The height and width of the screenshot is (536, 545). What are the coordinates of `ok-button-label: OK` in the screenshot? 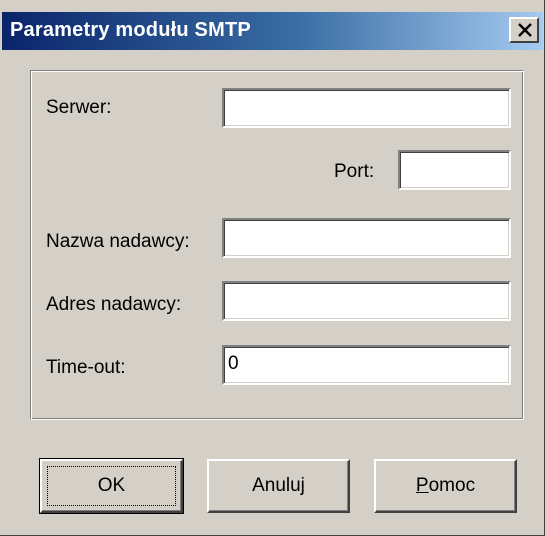 It's located at (111, 485).